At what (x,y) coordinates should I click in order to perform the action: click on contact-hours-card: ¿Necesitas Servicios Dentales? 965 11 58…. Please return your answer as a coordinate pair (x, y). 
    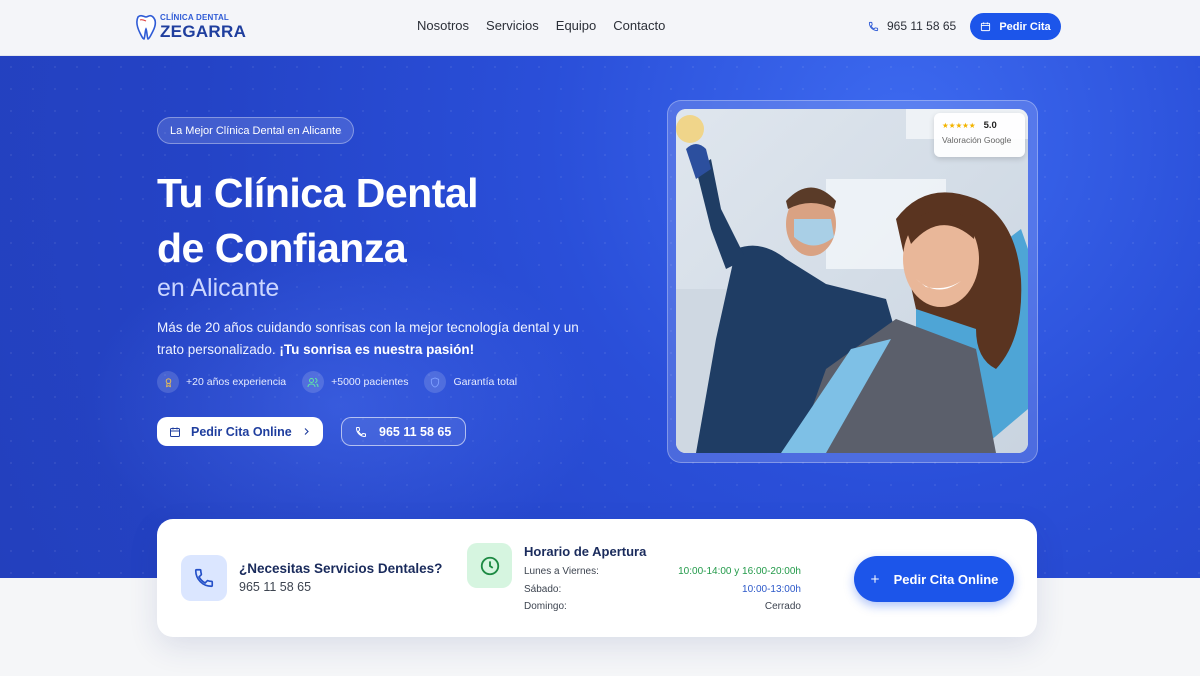
    Looking at the image, I should click on (597, 578).